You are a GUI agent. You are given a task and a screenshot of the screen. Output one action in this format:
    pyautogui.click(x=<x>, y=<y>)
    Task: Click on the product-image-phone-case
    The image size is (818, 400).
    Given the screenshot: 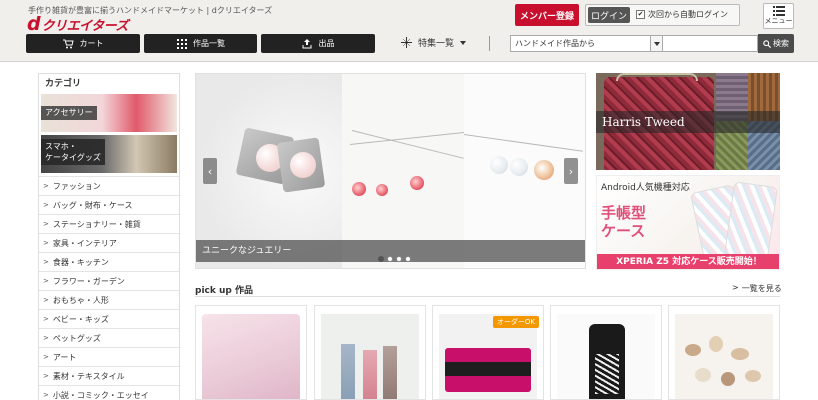 What is the action you would take?
    pyautogui.click(x=606, y=356)
    